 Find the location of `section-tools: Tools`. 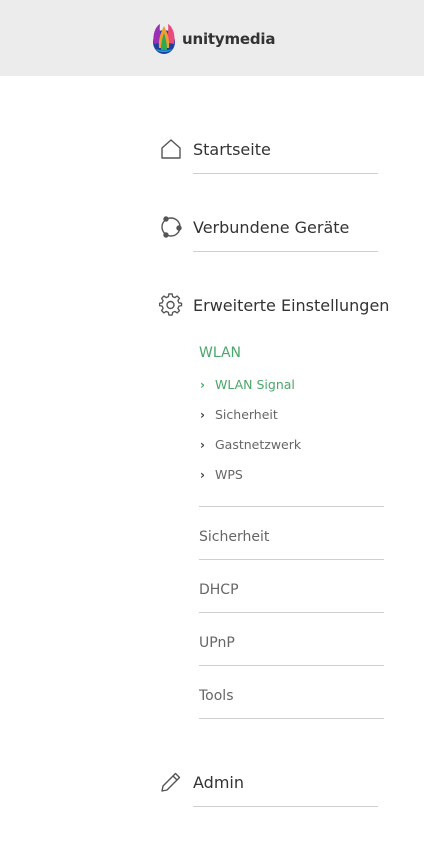

section-tools: Tools is located at coordinates (216, 696).